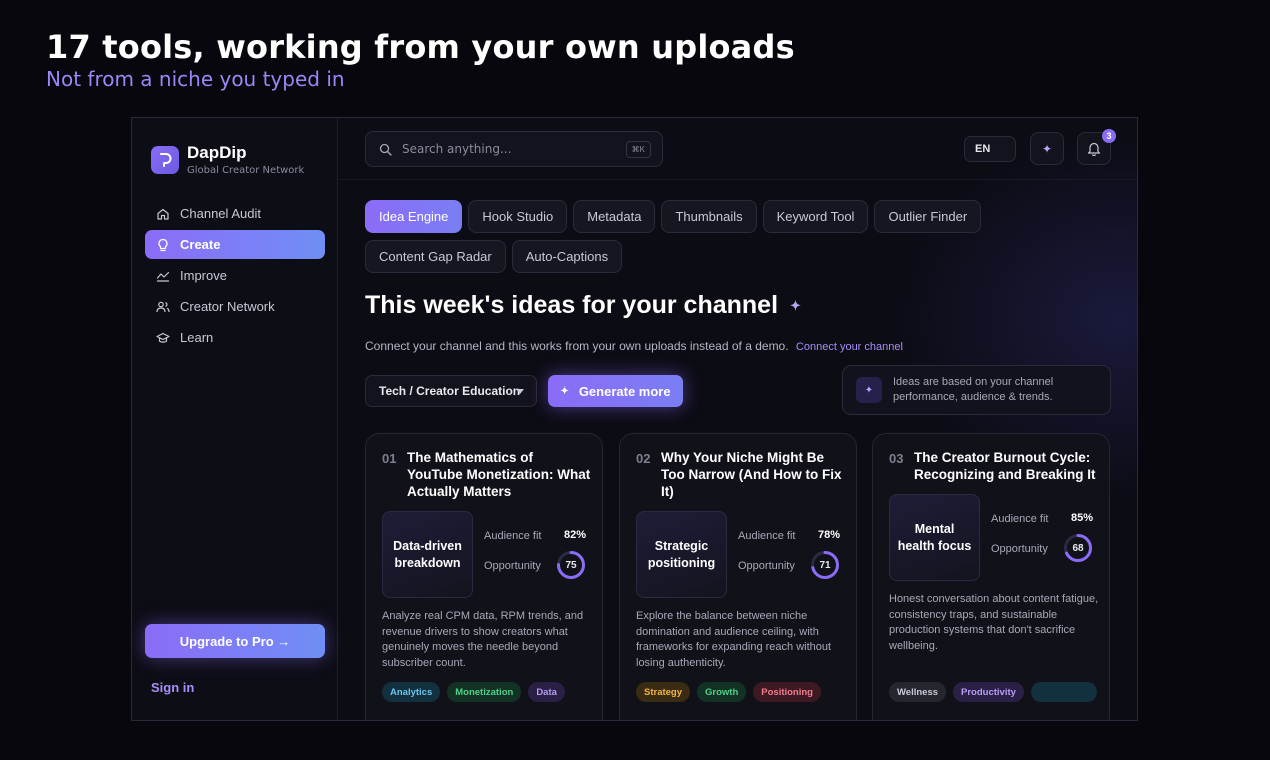 The height and width of the screenshot is (760, 1270). I want to click on home-icon, so click(163, 214).